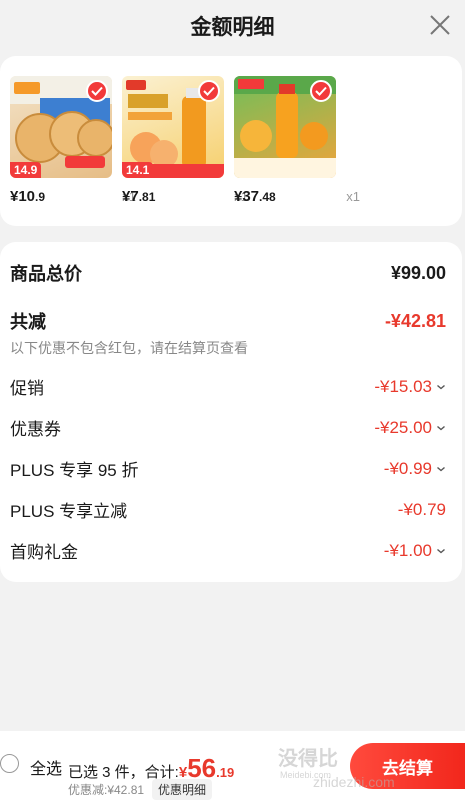  What do you see at coordinates (285, 127) in the screenshot?
I see `product-image` at bounding box center [285, 127].